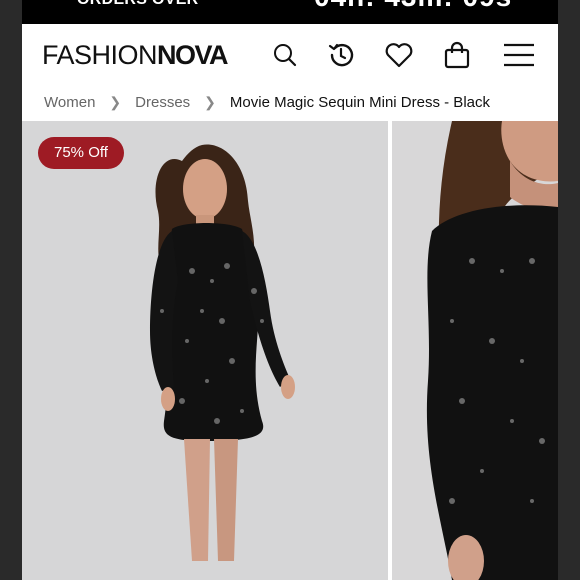 This screenshot has height=580, width=580. I want to click on promo-countdown: 04h: 43m: 09s, so click(413, 6).